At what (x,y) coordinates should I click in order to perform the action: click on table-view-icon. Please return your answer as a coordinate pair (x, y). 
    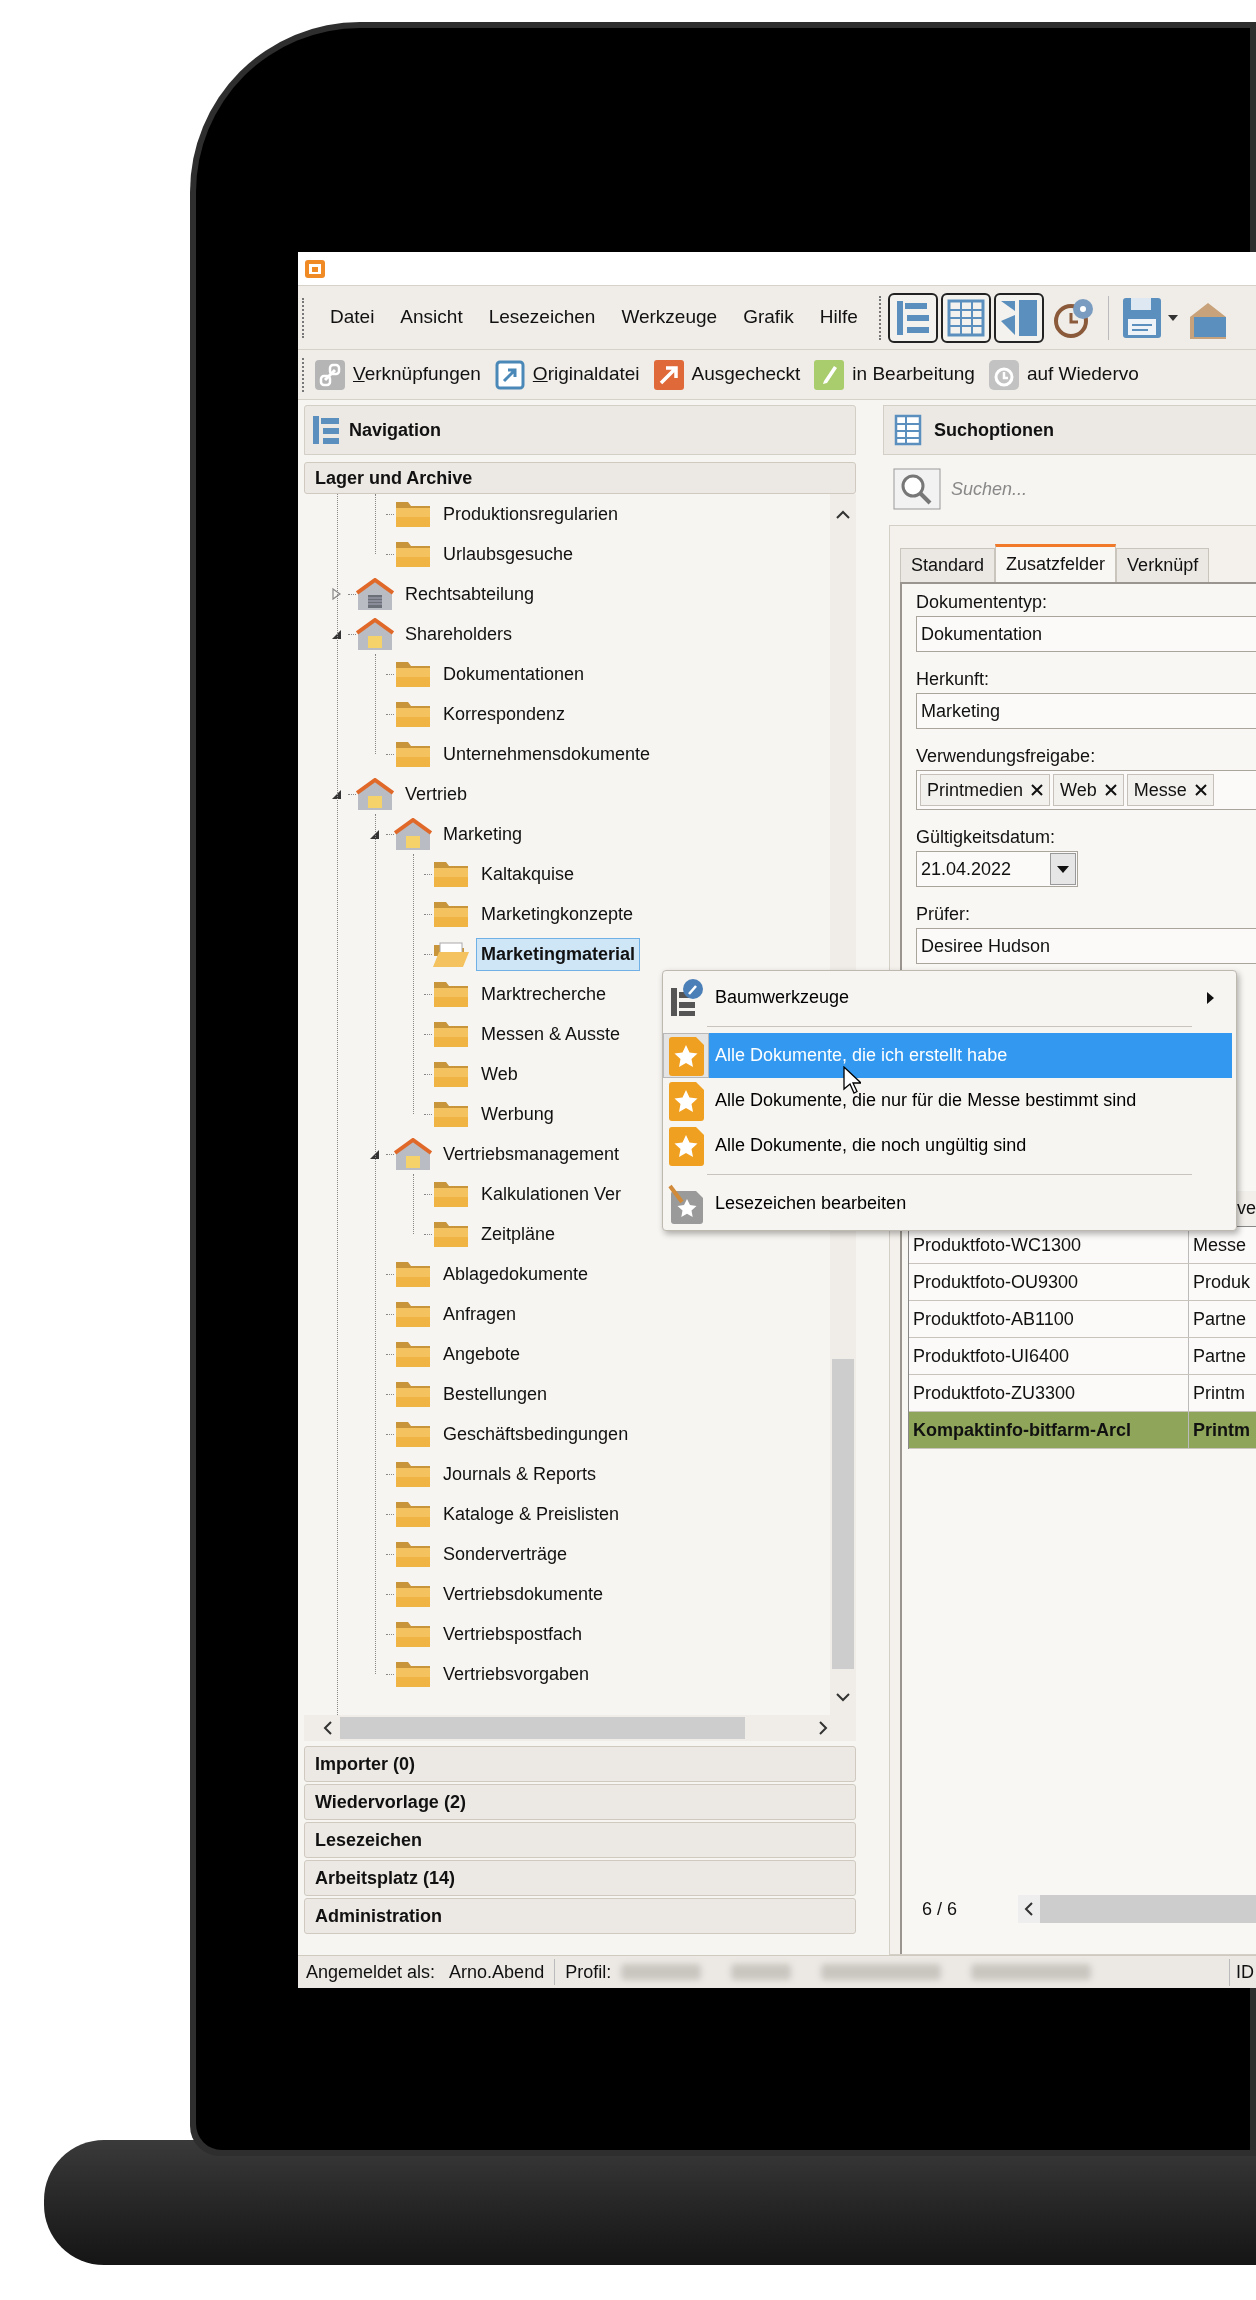
    Looking at the image, I should click on (965, 317).